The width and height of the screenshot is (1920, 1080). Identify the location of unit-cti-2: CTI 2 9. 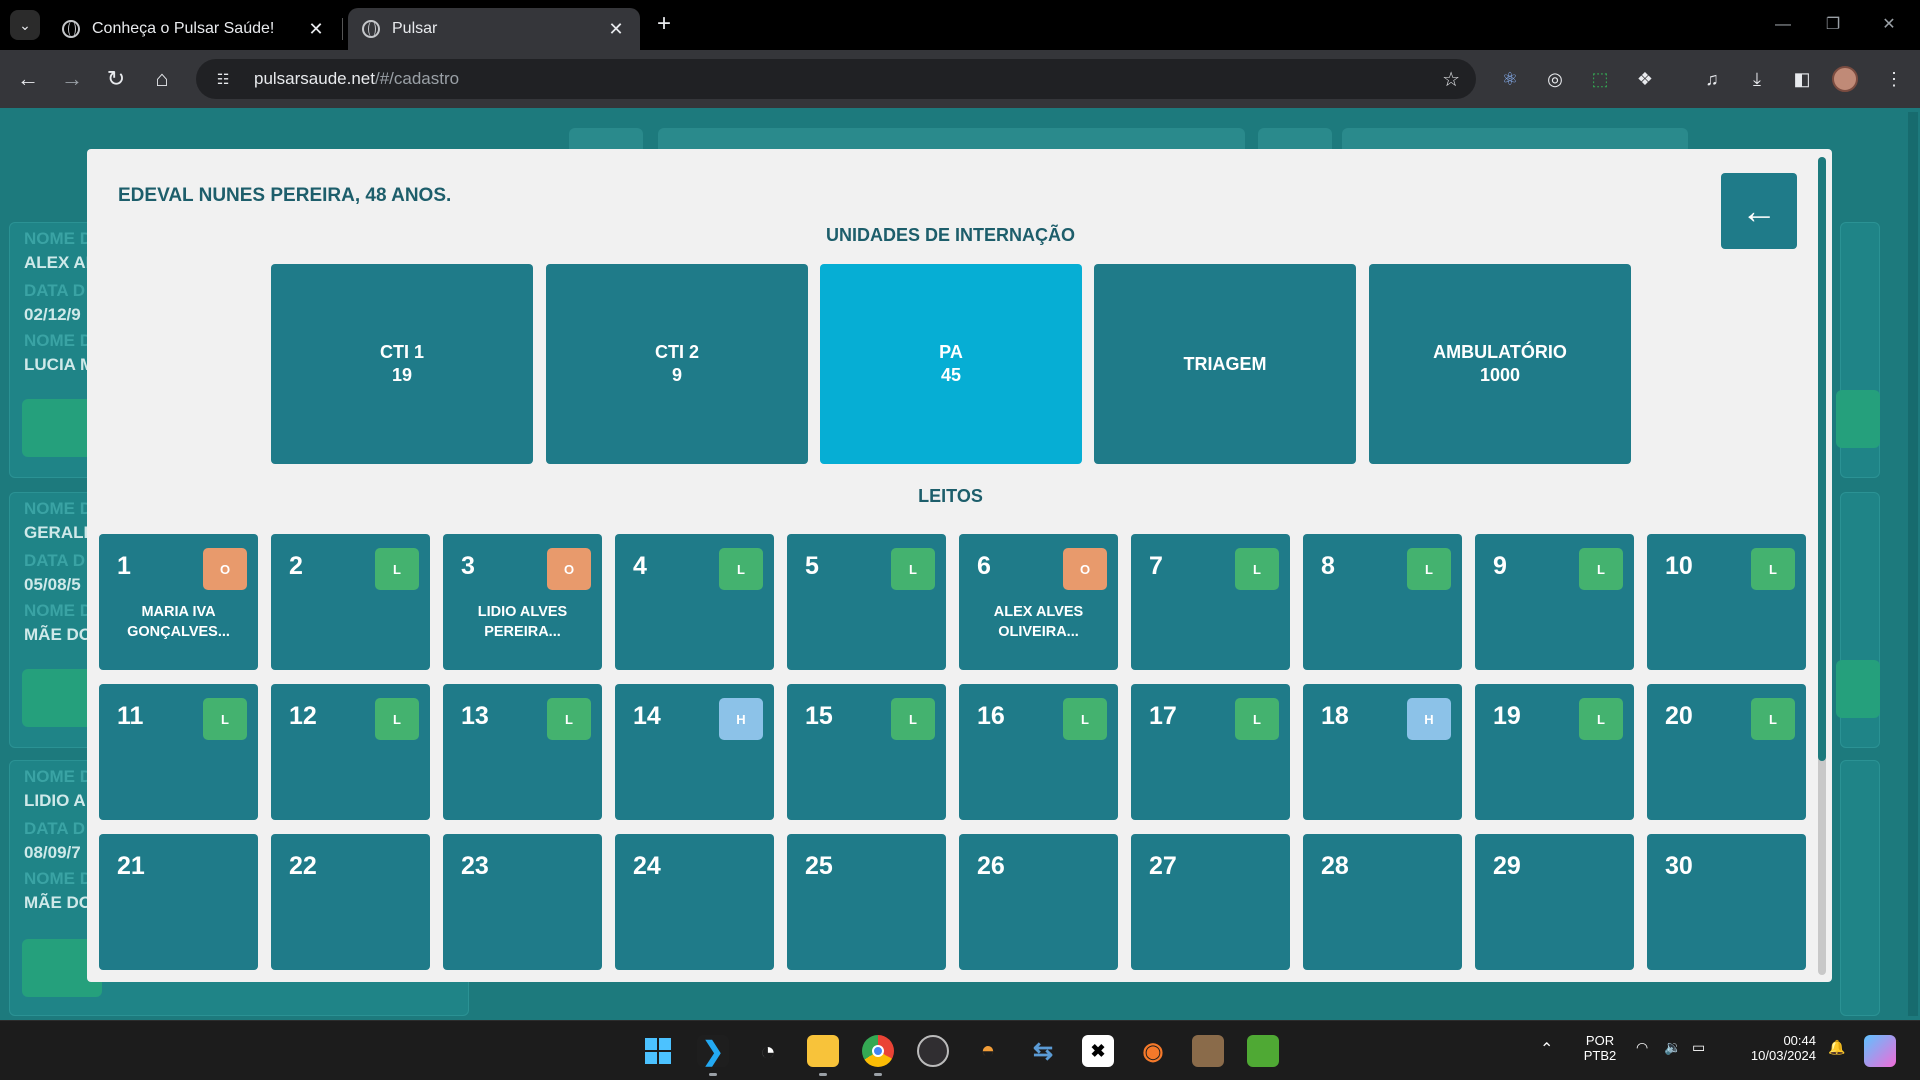
(677, 364).